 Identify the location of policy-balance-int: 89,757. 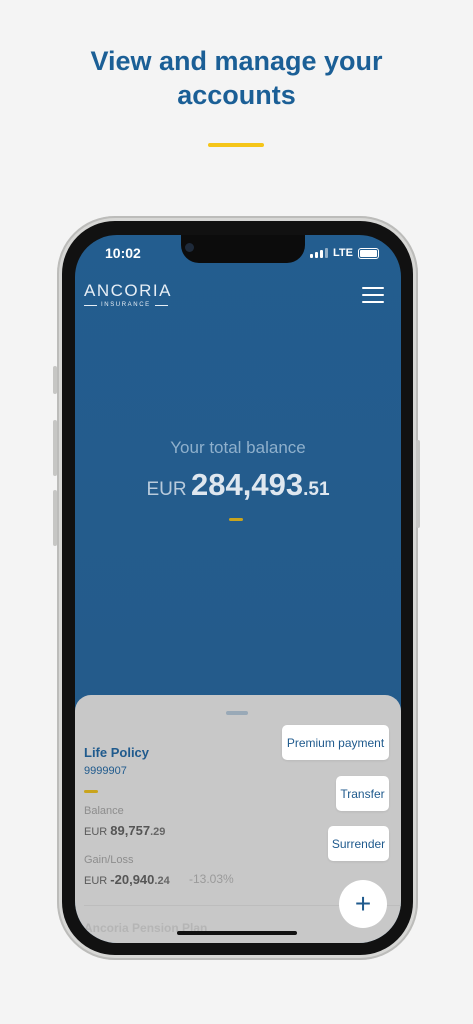
(130, 830).